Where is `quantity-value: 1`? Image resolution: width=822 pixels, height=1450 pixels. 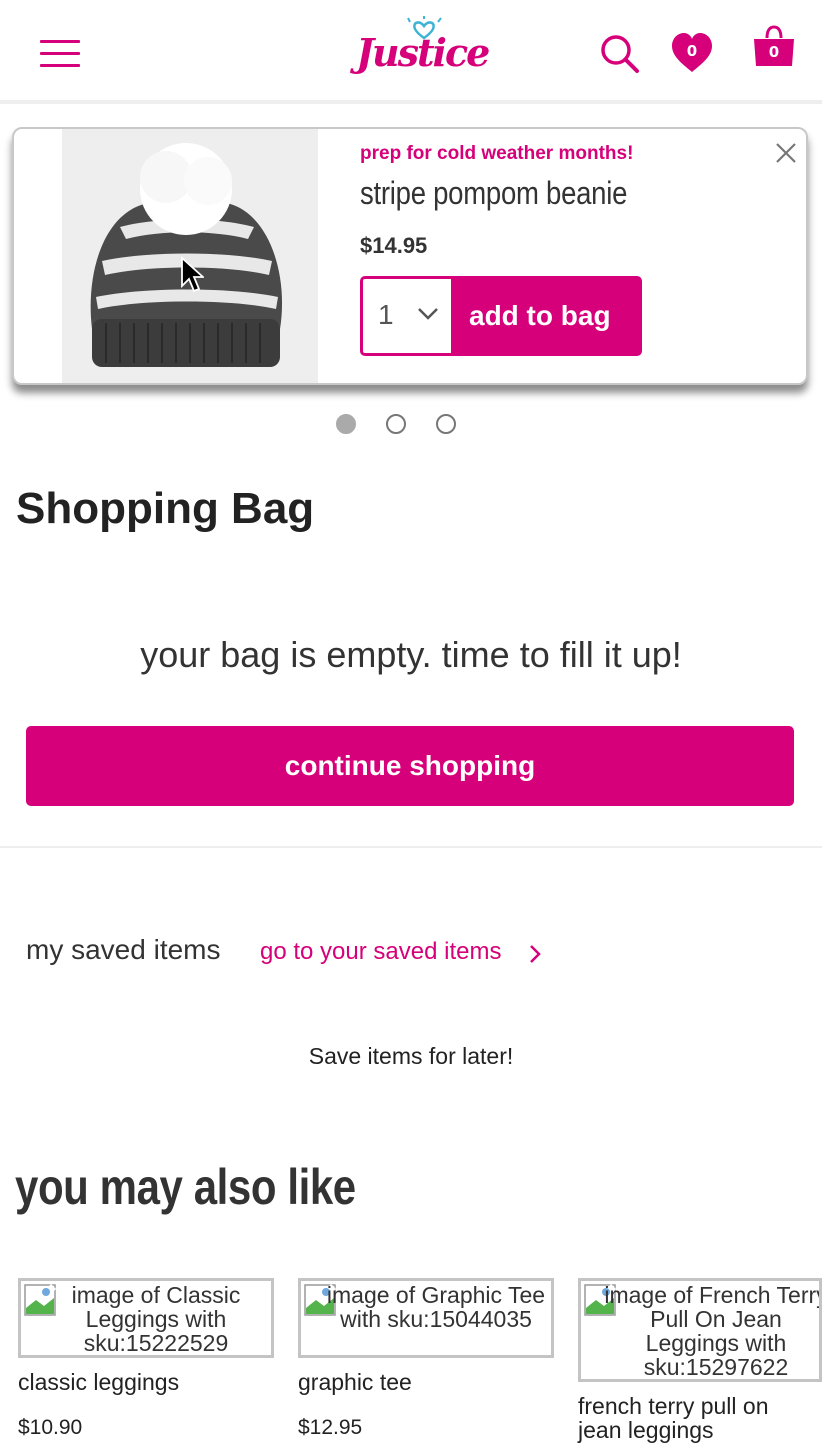
quantity-value: 1 is located at coordinates (386, 314).